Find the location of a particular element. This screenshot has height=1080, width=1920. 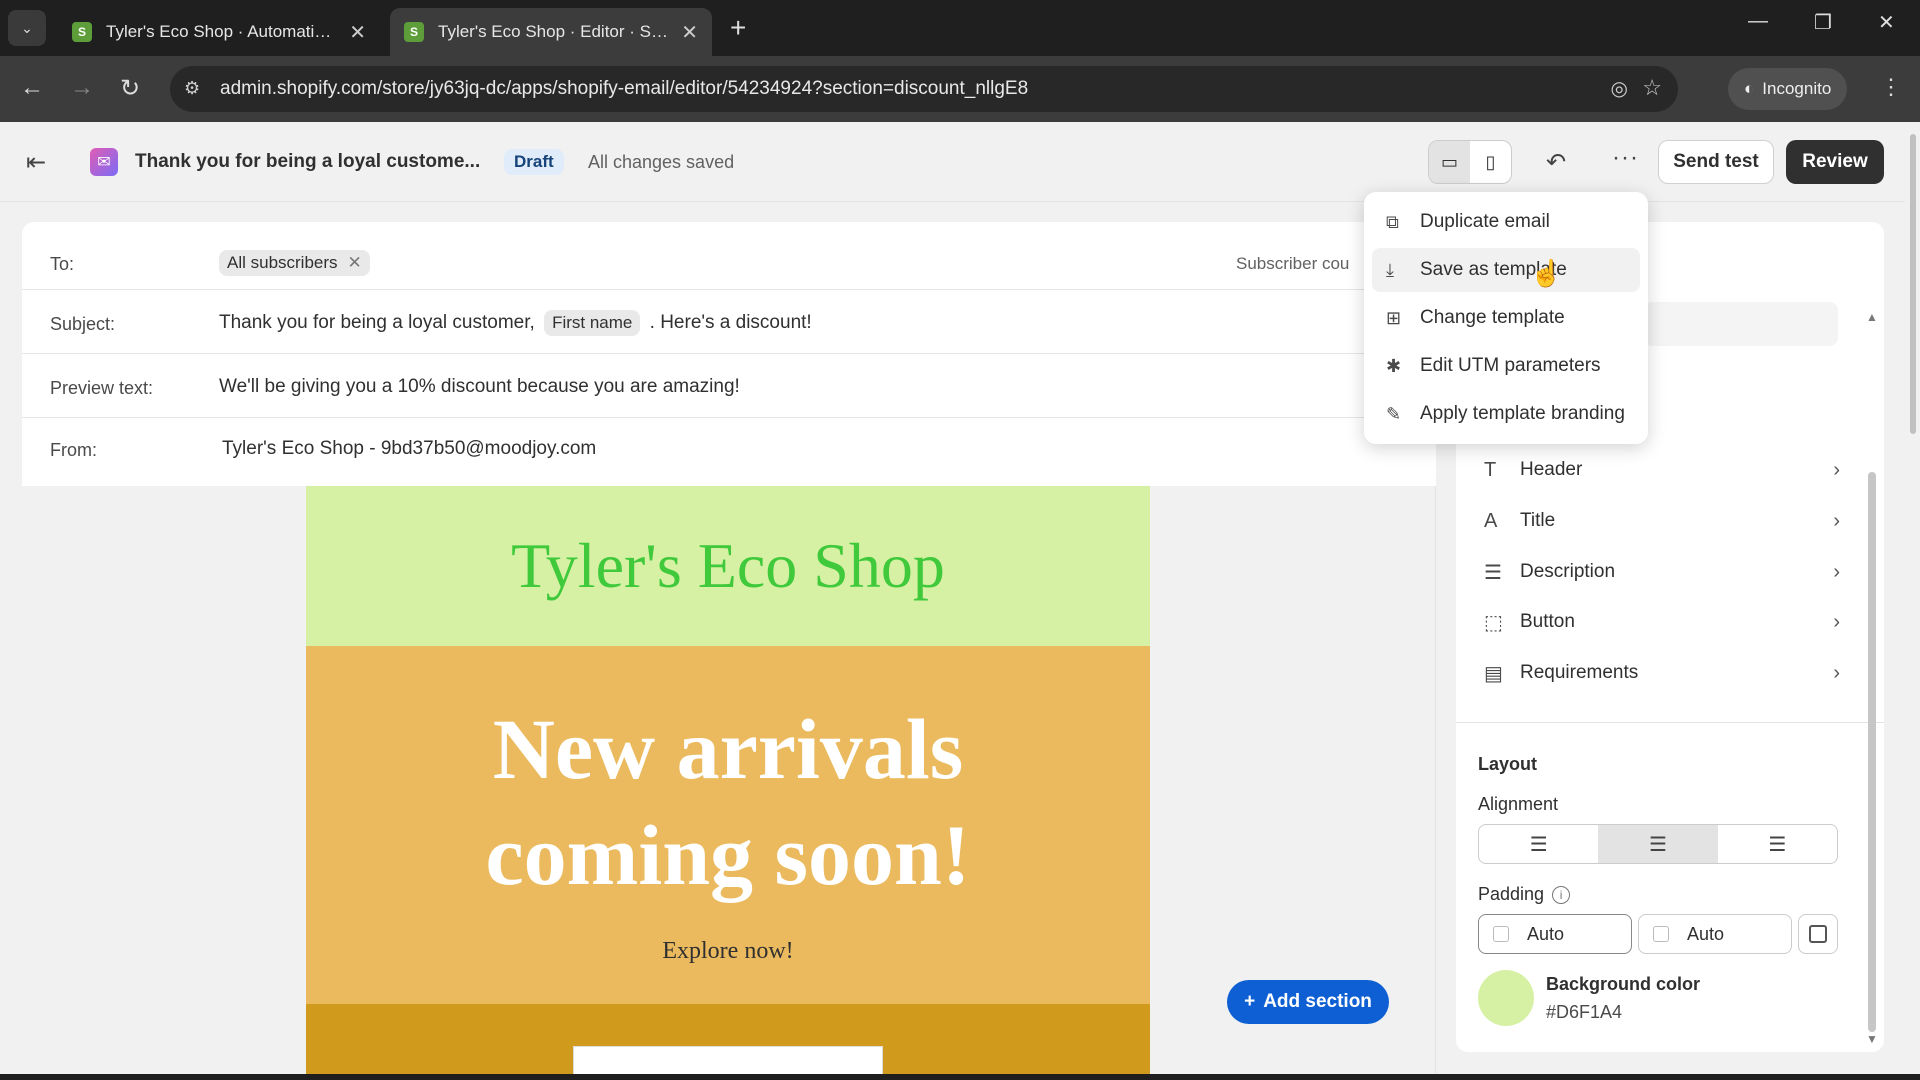

from-label: From: is located at coordinates (73, 450).